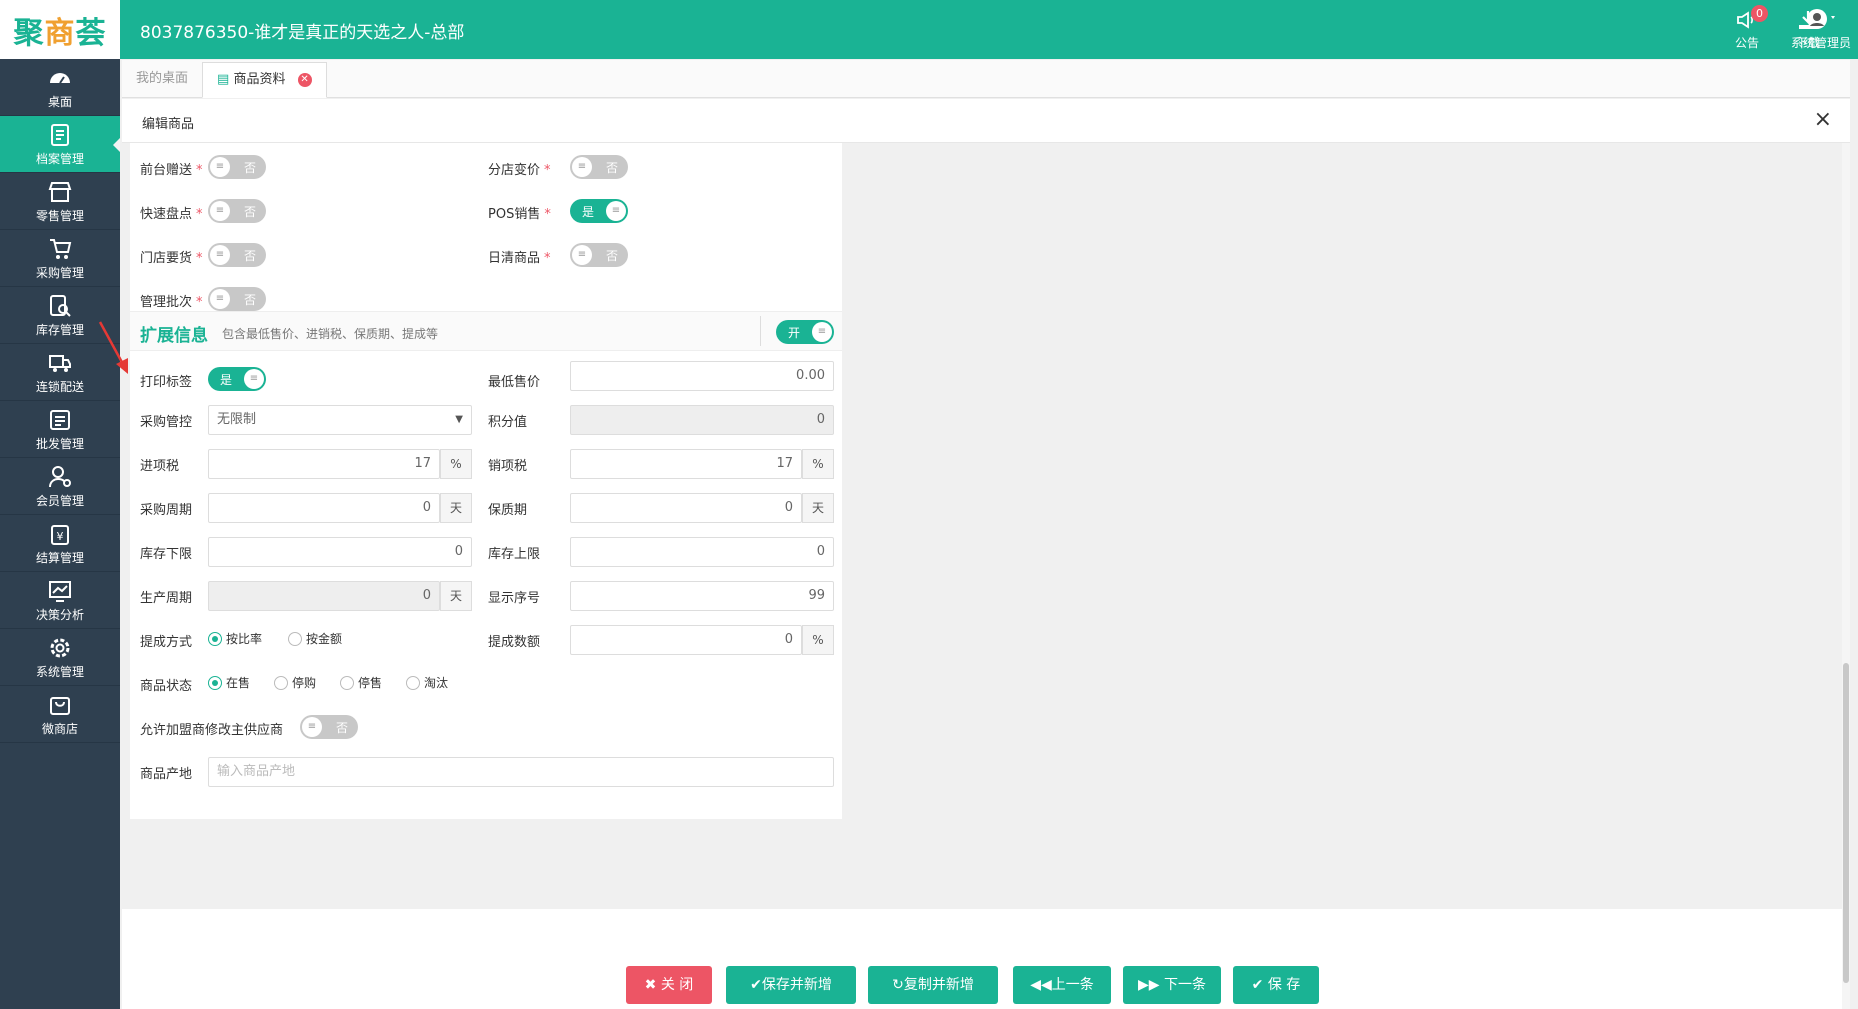 The image size is (1858, 1009). Describe the element at coordinates (1041, 985) in the screenshot. I see `backward-icon: ◀◀` at that location.